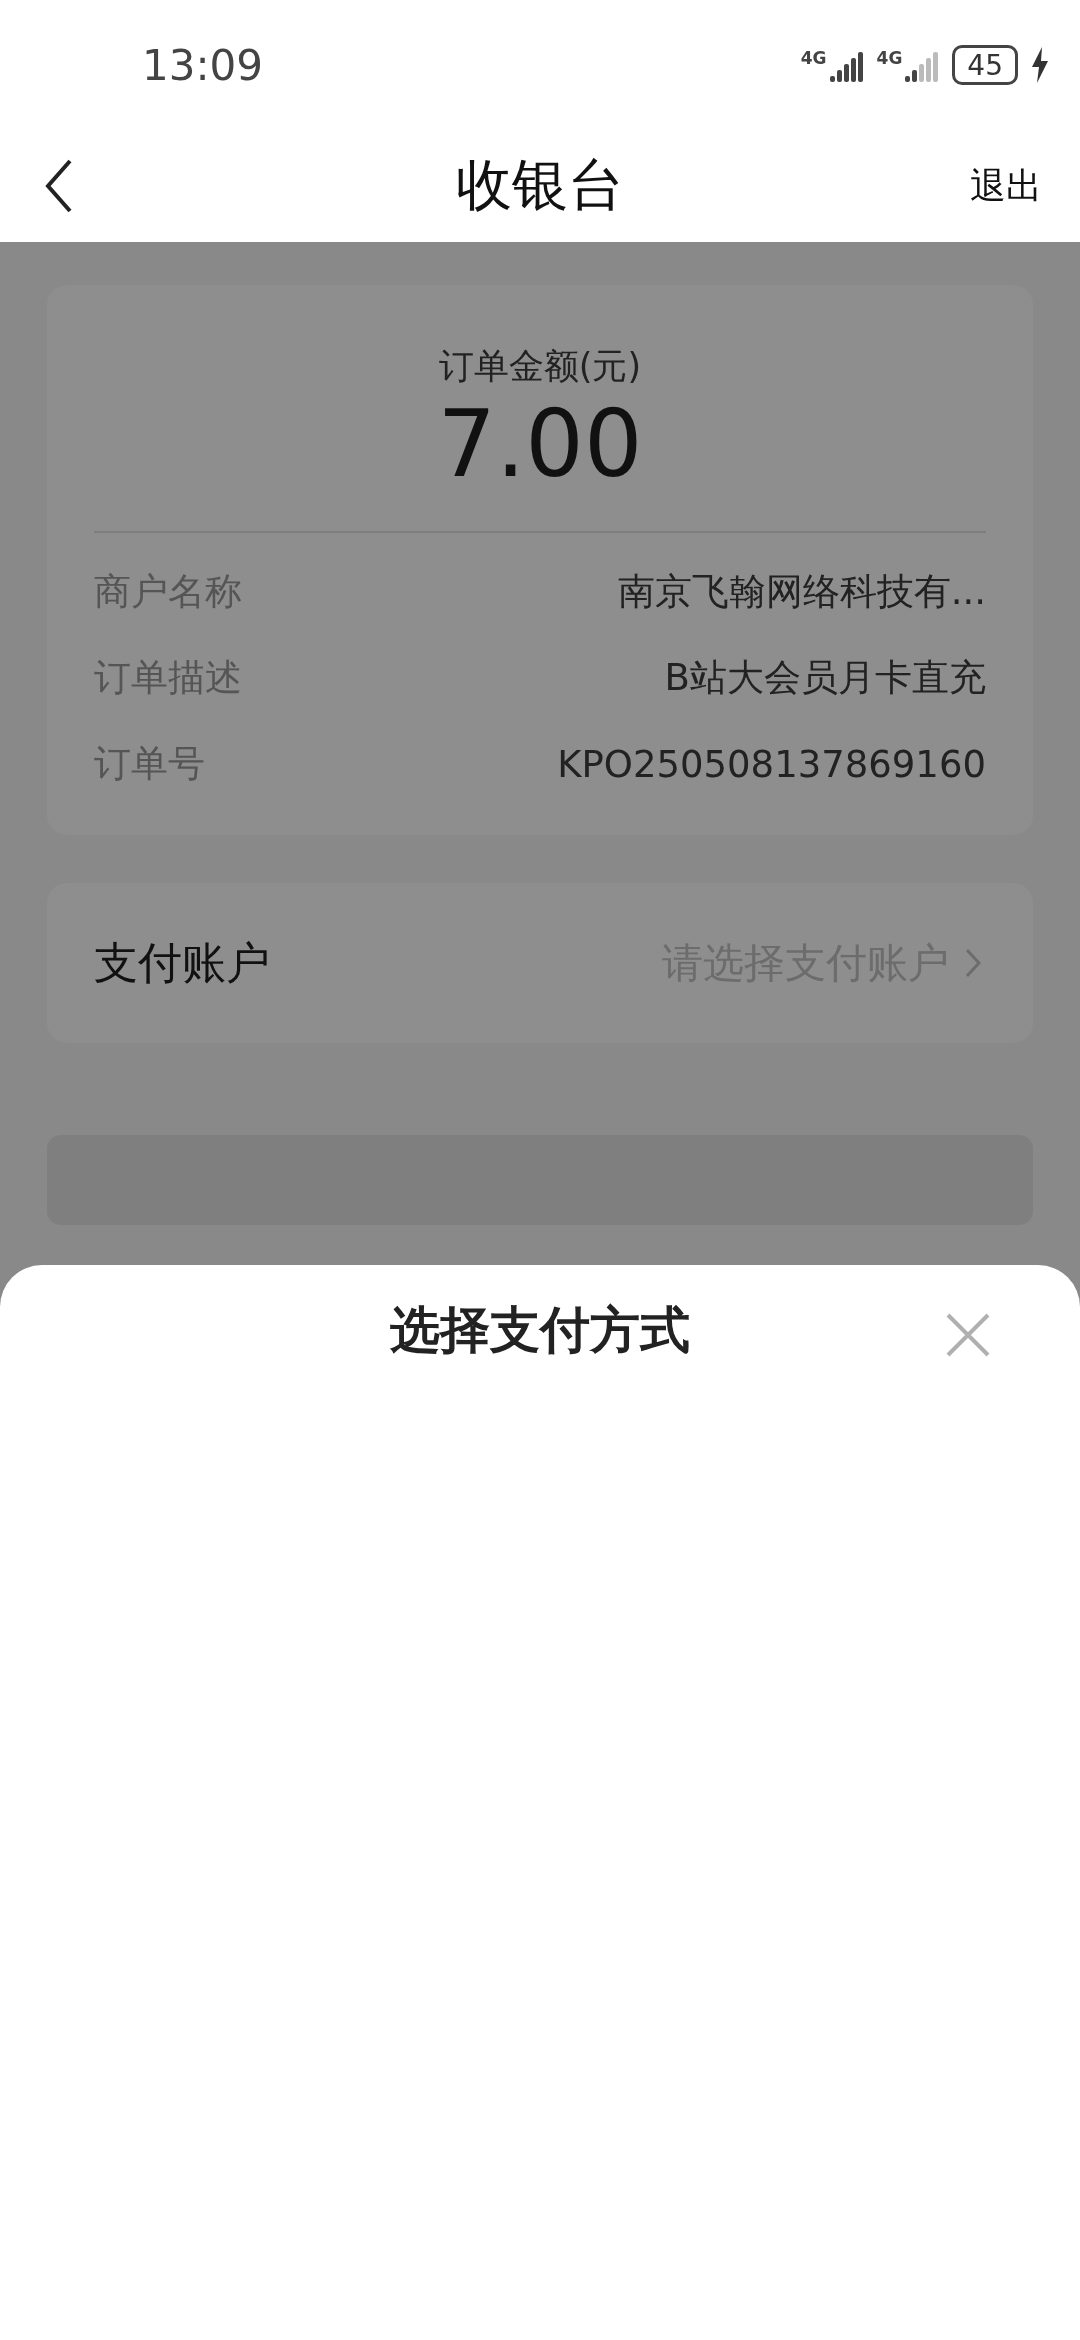 The width and height of the screenshot is (1080, 2340). What do you see at coordinates (973, 963) in the screenshot?
I see `chevron-right-icon` at bounding box center [973, 963].